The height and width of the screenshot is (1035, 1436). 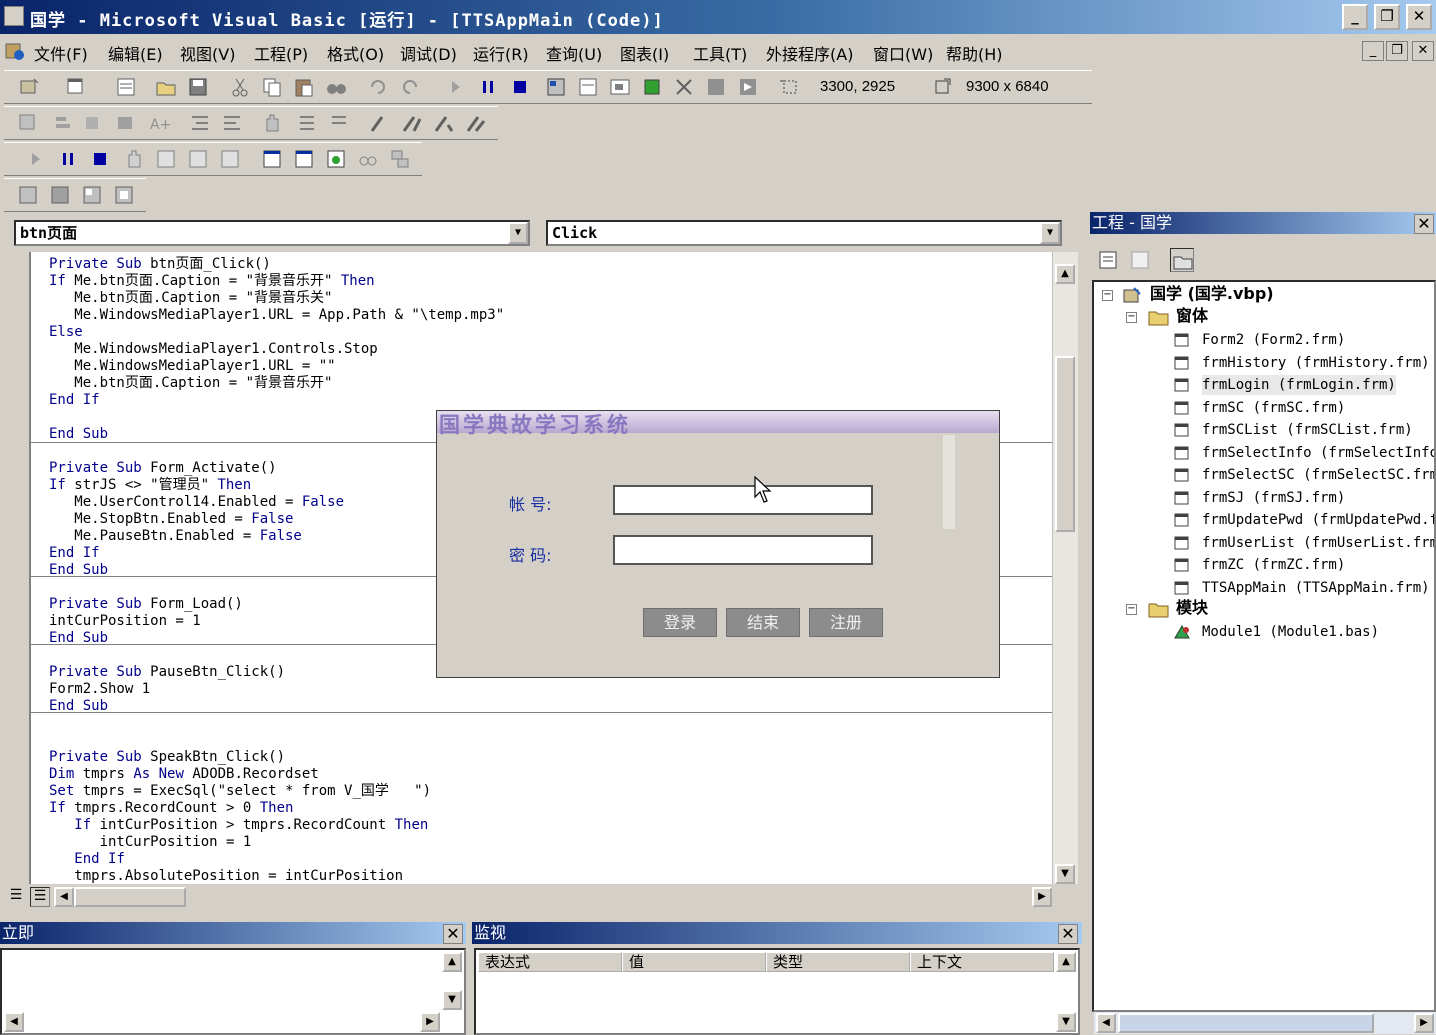 I want to click on forms-folder-item: 窗体, so click(x=1192, y=316).